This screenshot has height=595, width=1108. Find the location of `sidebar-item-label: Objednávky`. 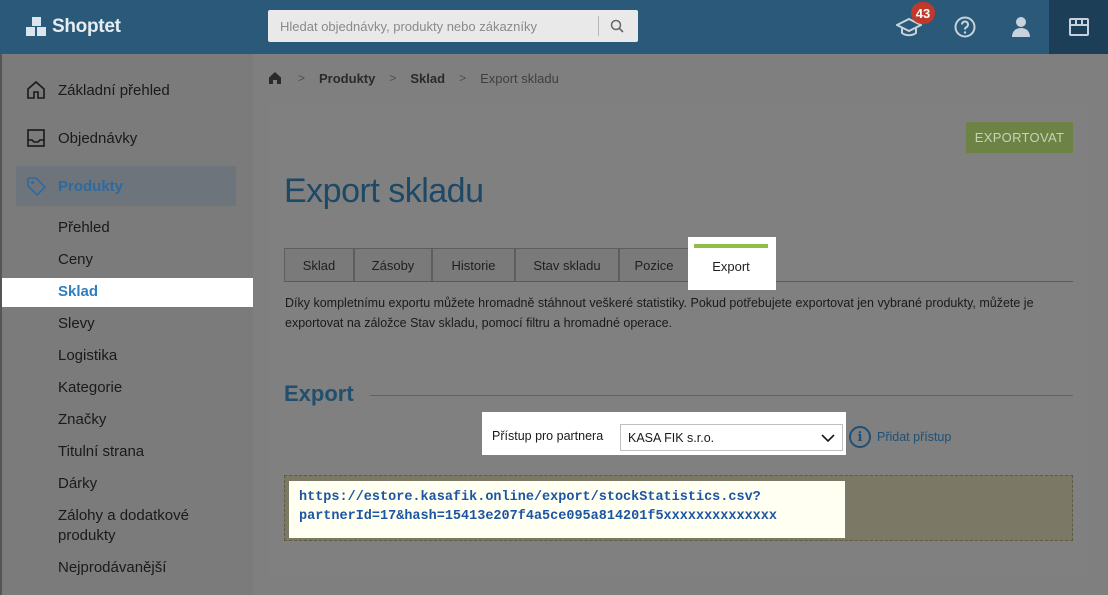

sidebar-item-label: Objednávky is located at coordinates (98, 138).